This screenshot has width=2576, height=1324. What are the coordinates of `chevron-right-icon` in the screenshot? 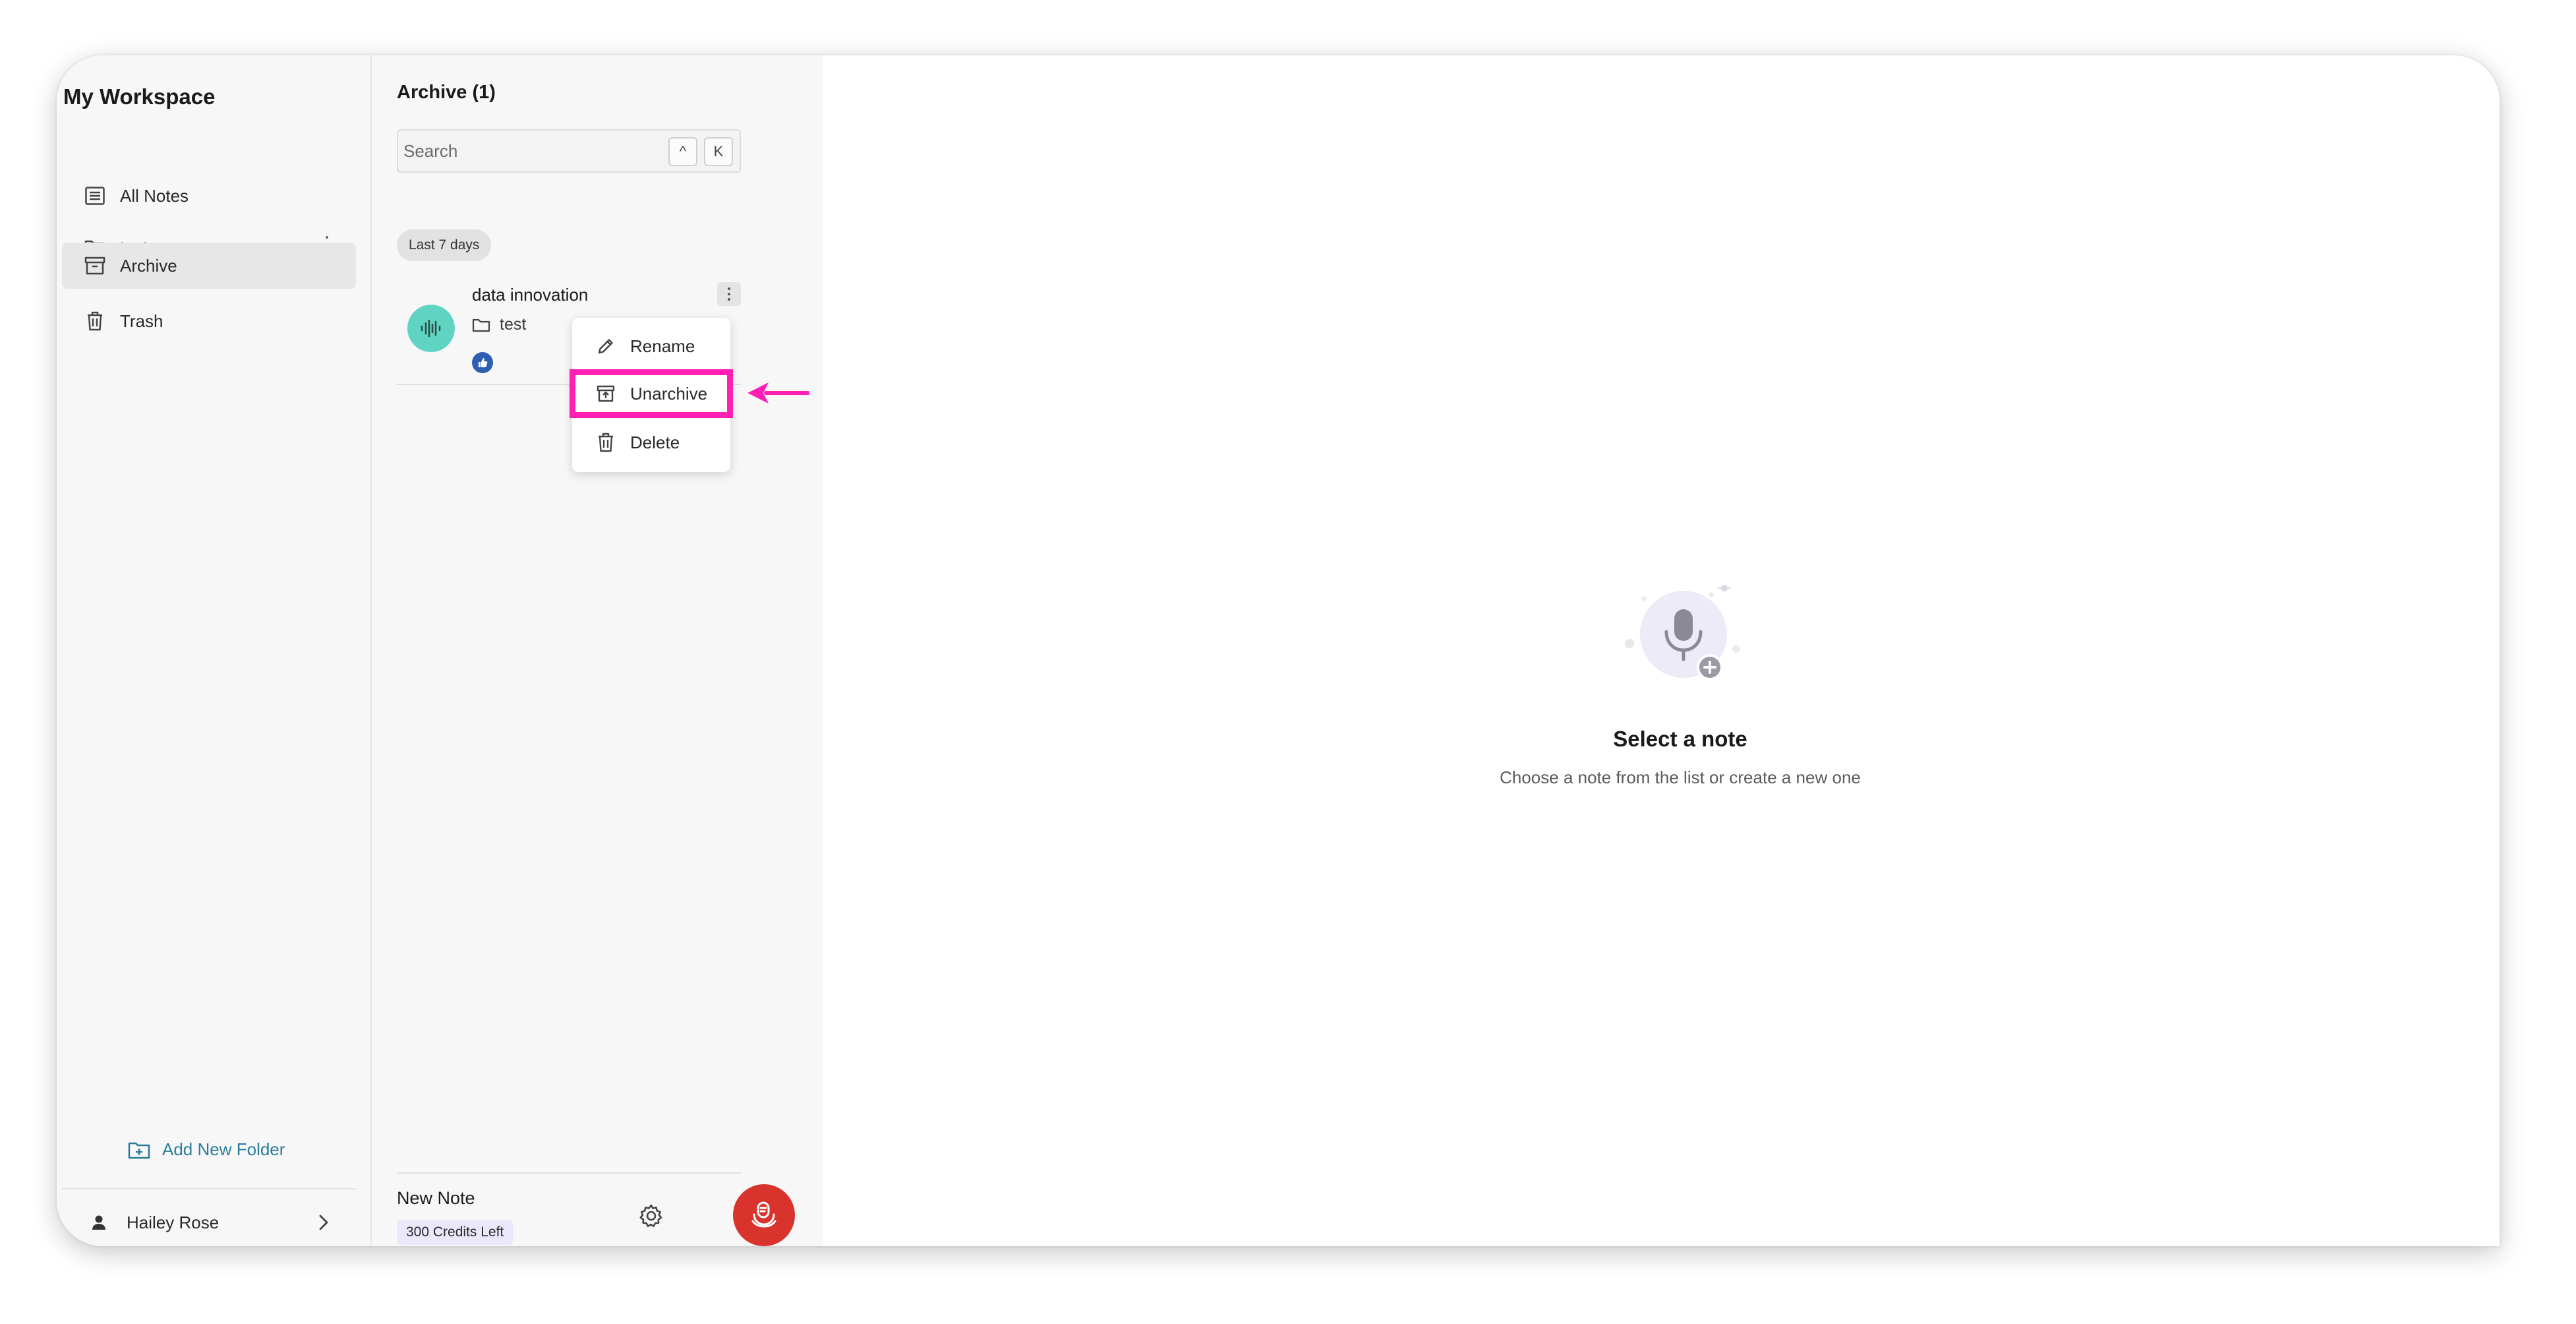 It's located at (324, 1224).